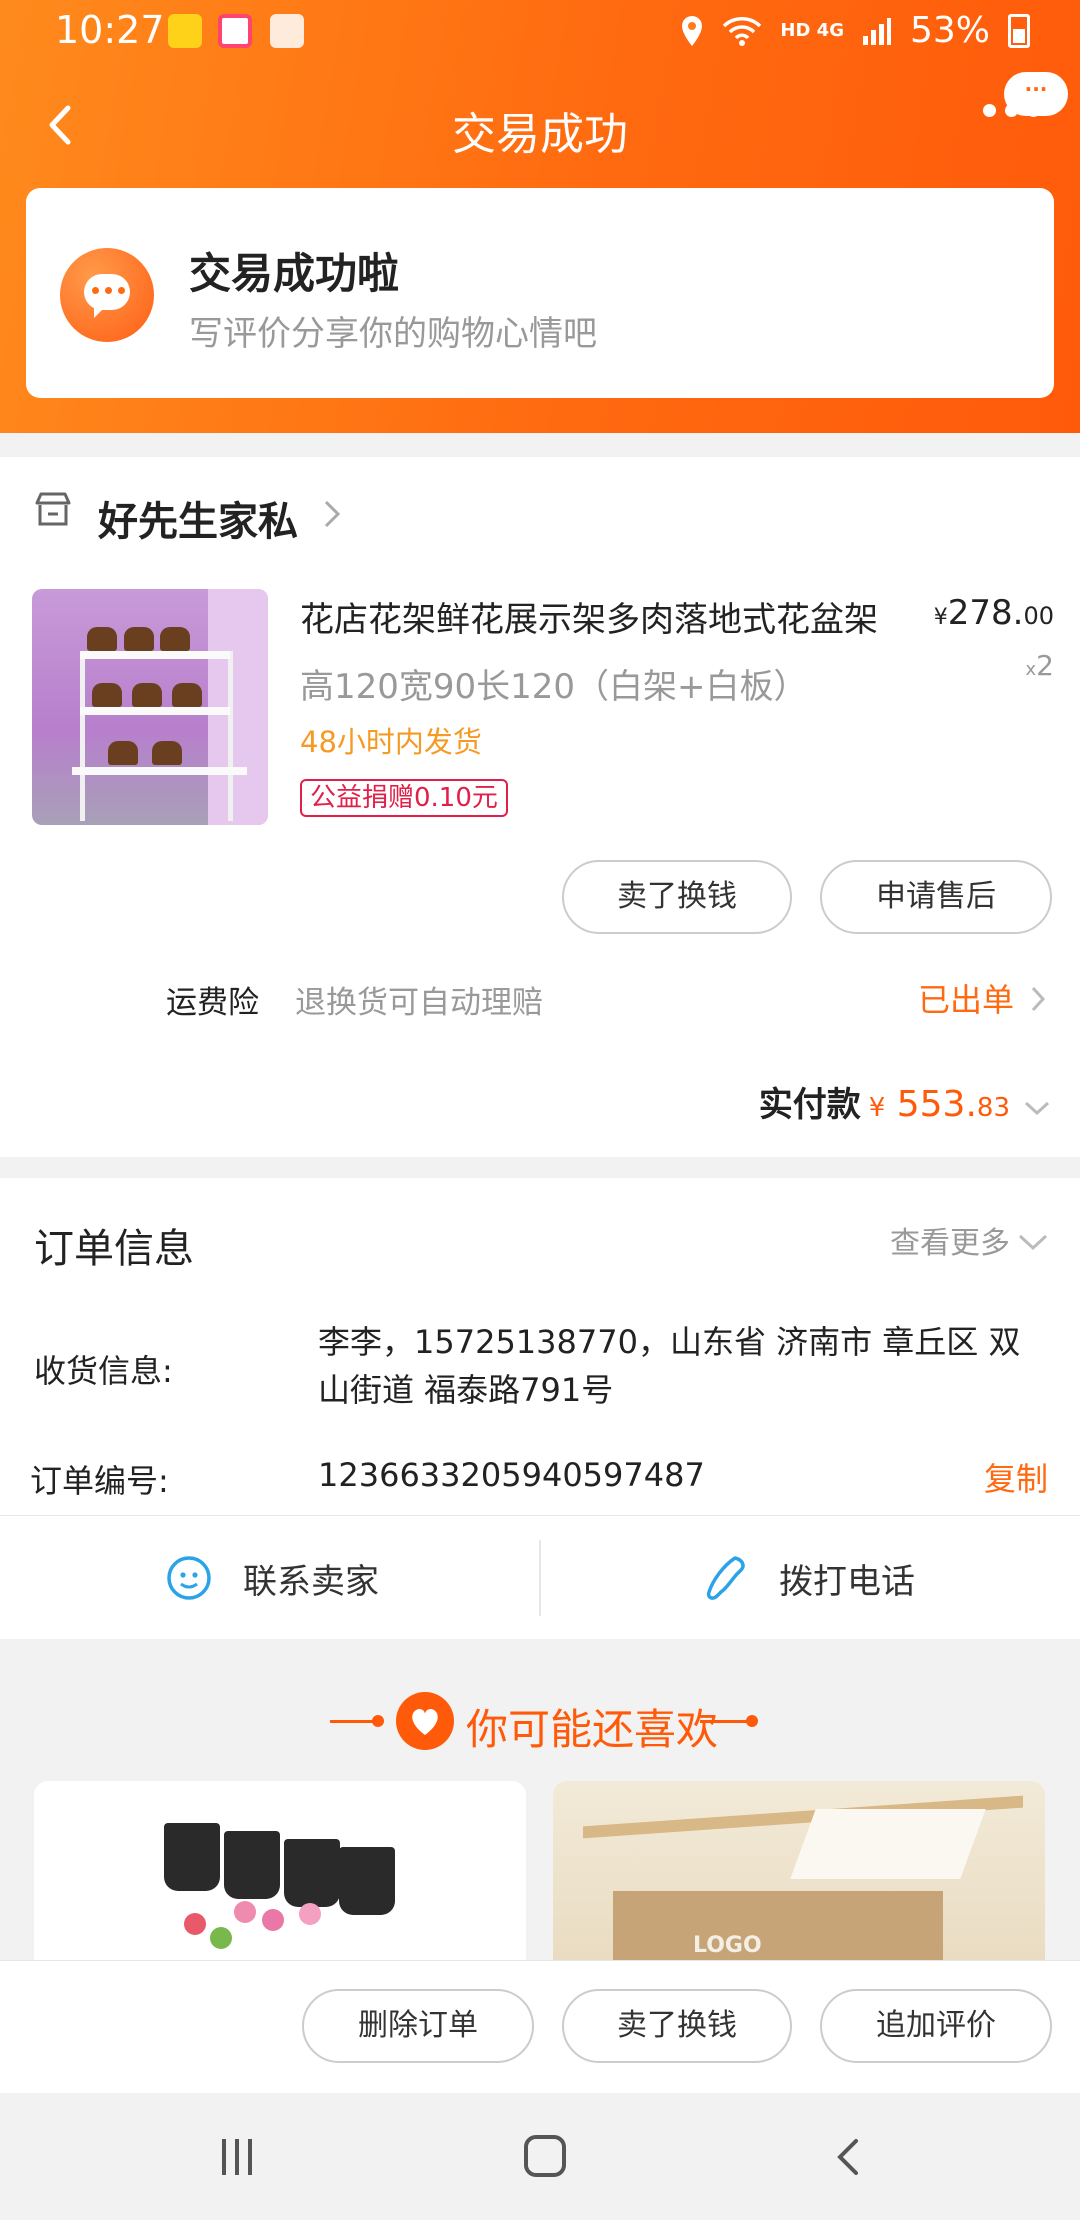 The width and height of the screenshot is (1080, 2220). I want to click on status-bar: 10:27 HD 4G 53%, so click(540, 32).